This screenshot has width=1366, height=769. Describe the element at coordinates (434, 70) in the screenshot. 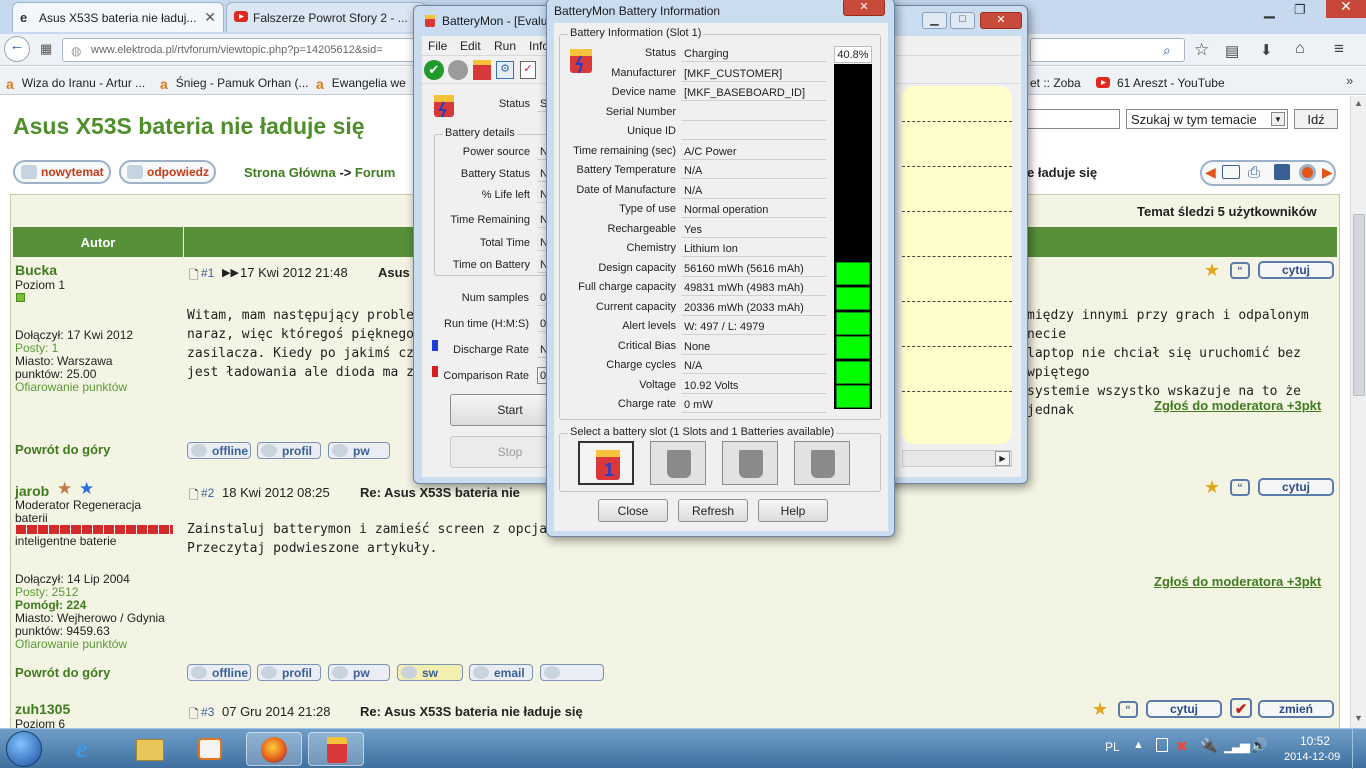

I see `start-check-icon: ✔` at that location.